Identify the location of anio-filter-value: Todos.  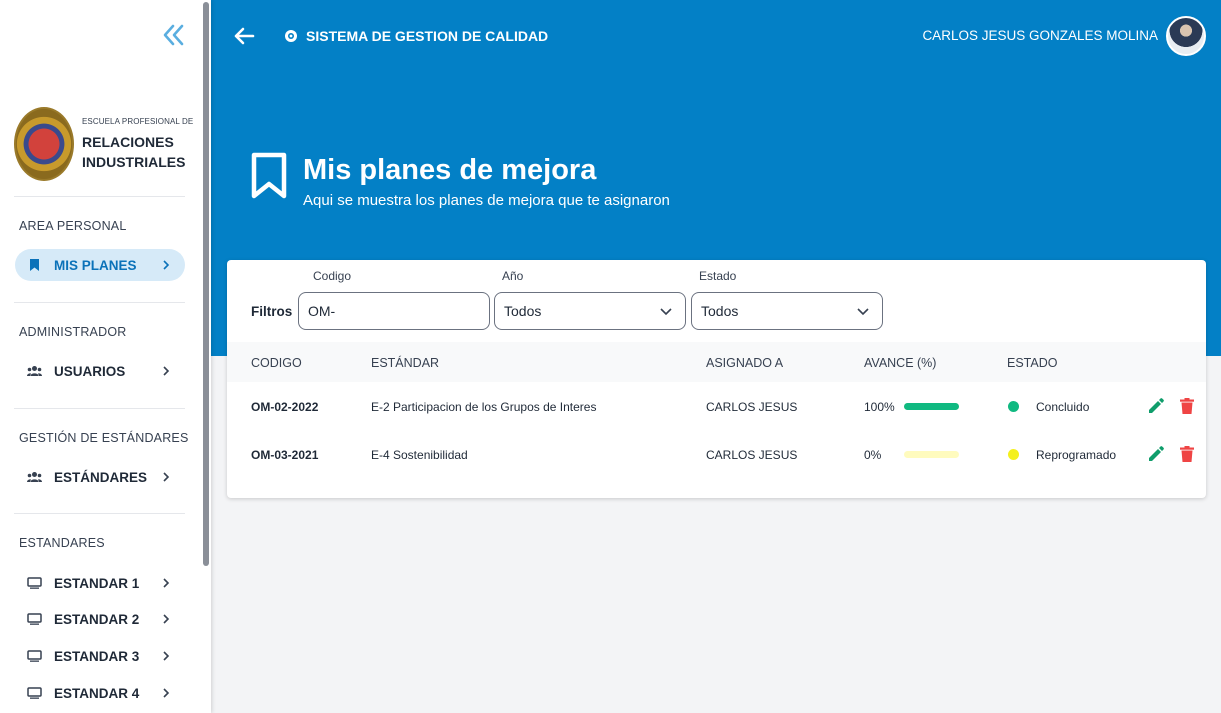
(523, 311).